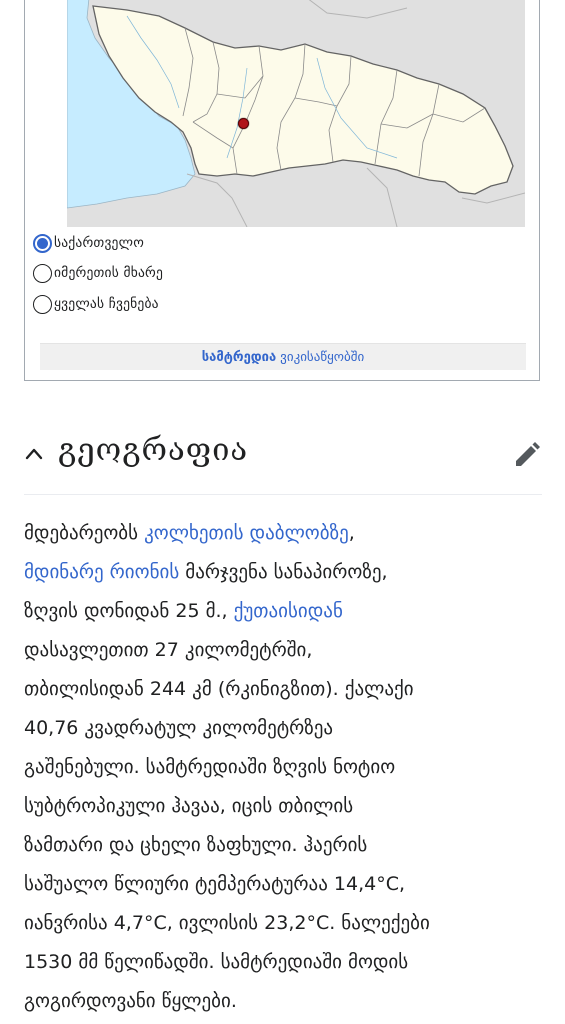 This screenshot has height=1024, width=565. Describe the element at coordinates (219, 689) in the screenshot. I see `text-line: თბილისიდან 244 კმ (რკინიგზით). ქალაქი` at that location.